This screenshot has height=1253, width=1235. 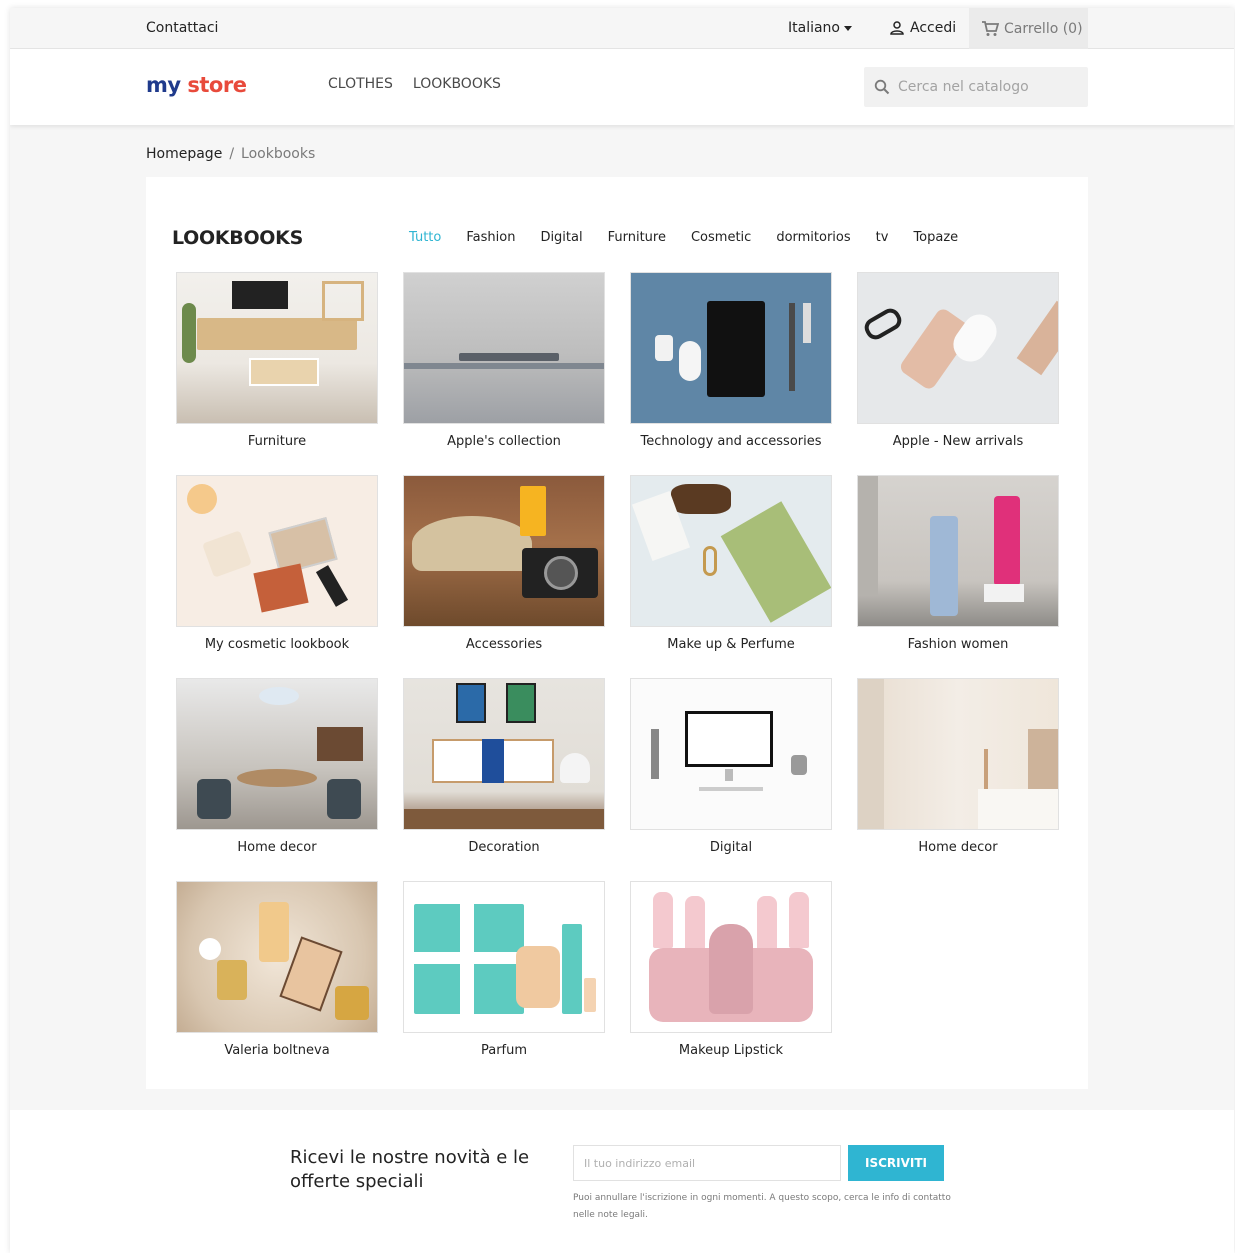 What do you see at coordinates (277, 1050) in the screenshot?
I see `lookbook-caption: Valeria boltneva` at bounding box center [277, 1050].